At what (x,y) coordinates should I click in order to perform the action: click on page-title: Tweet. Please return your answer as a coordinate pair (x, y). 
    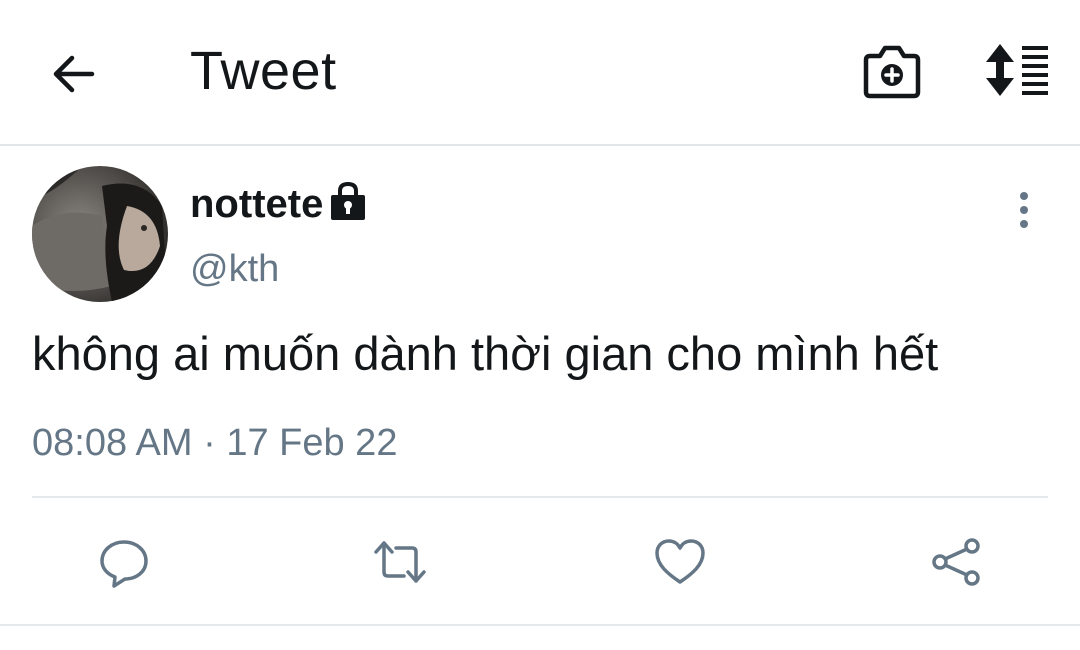
    Looking at the image, I should click on (263, 71).